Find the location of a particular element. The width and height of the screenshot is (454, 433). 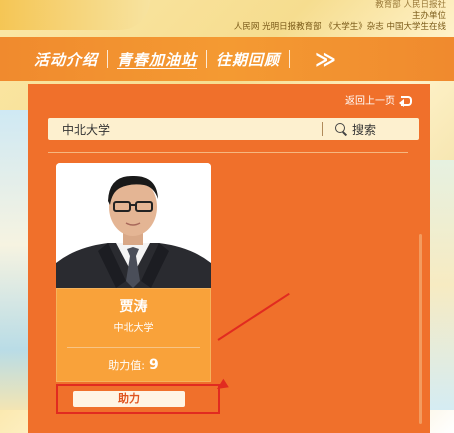

portrait-image is located at coordinates (133, 225).